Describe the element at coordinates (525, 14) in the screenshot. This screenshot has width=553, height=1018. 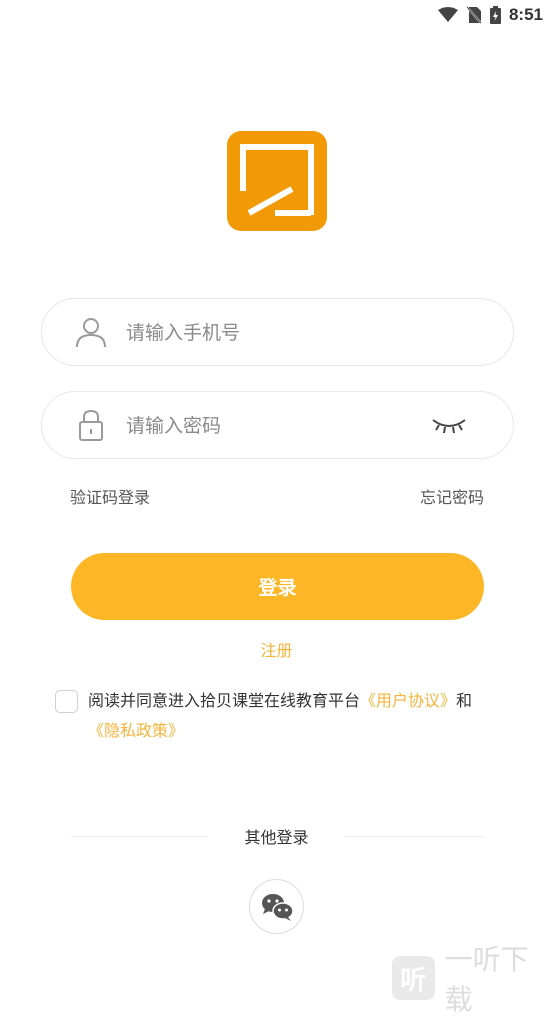
I see `status-time: 8:51` at that location.